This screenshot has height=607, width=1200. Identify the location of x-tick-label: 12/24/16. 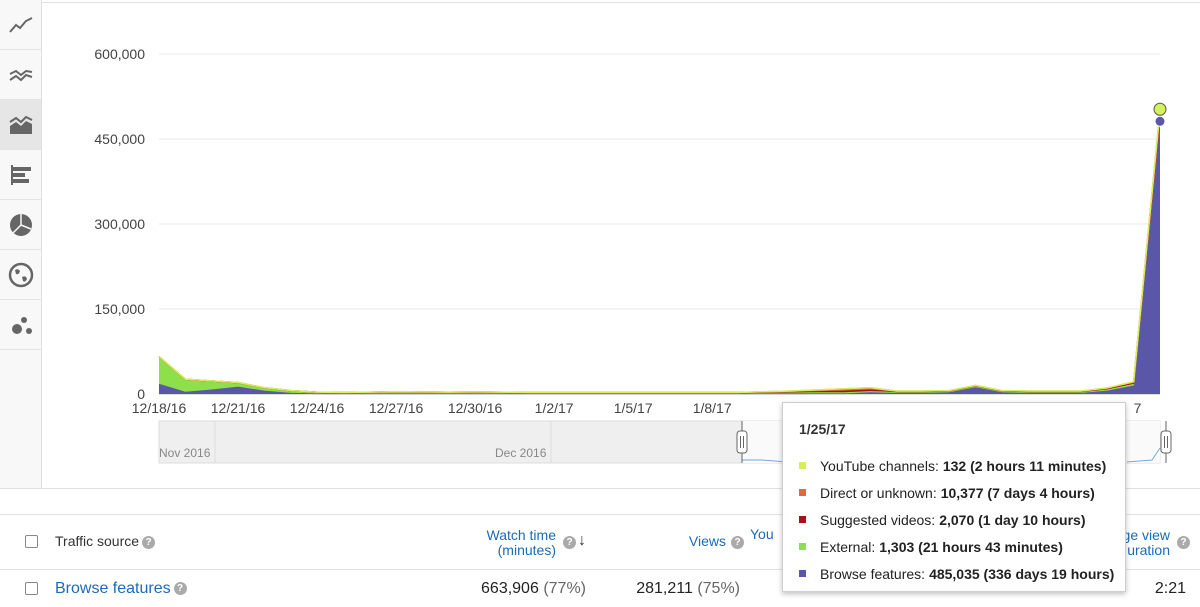
(317, 408).